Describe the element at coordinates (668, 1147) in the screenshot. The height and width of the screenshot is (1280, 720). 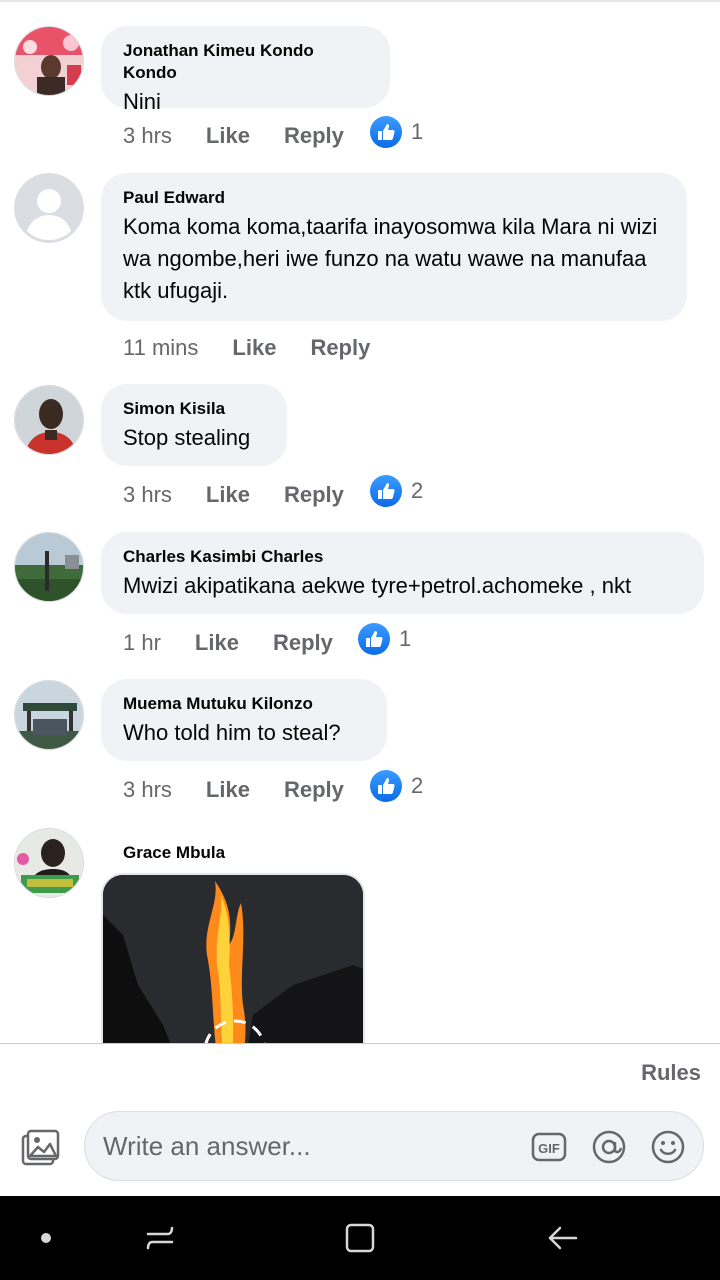
I see `emoji-icon` at that location.